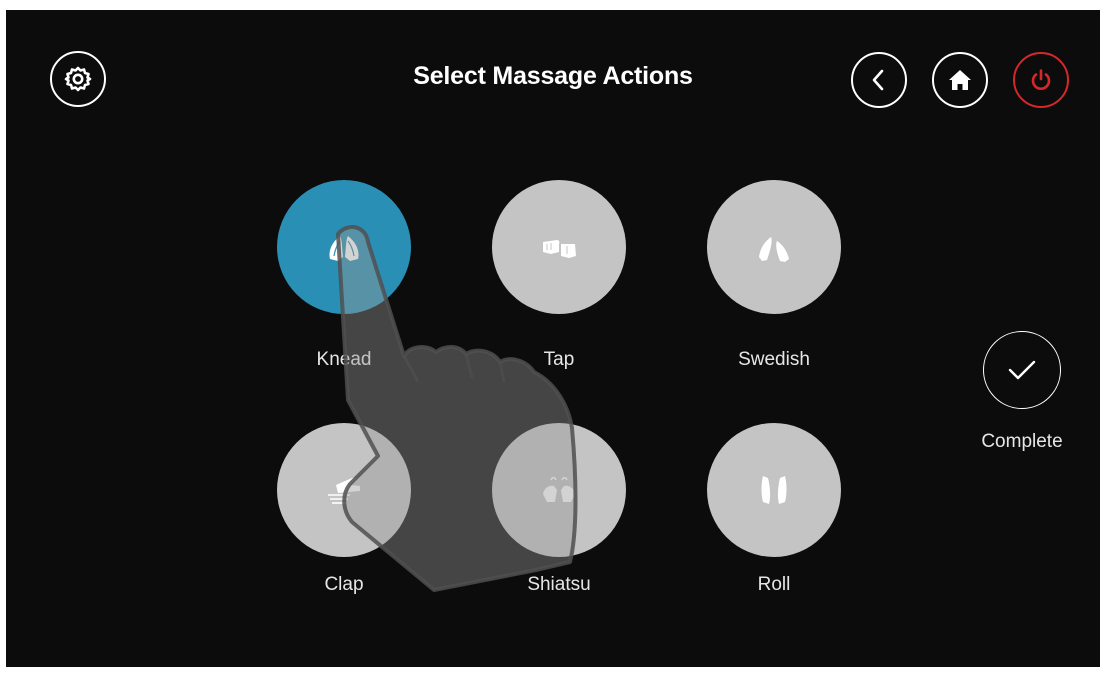  I want to click on action-tap-button, so click(559, 247).